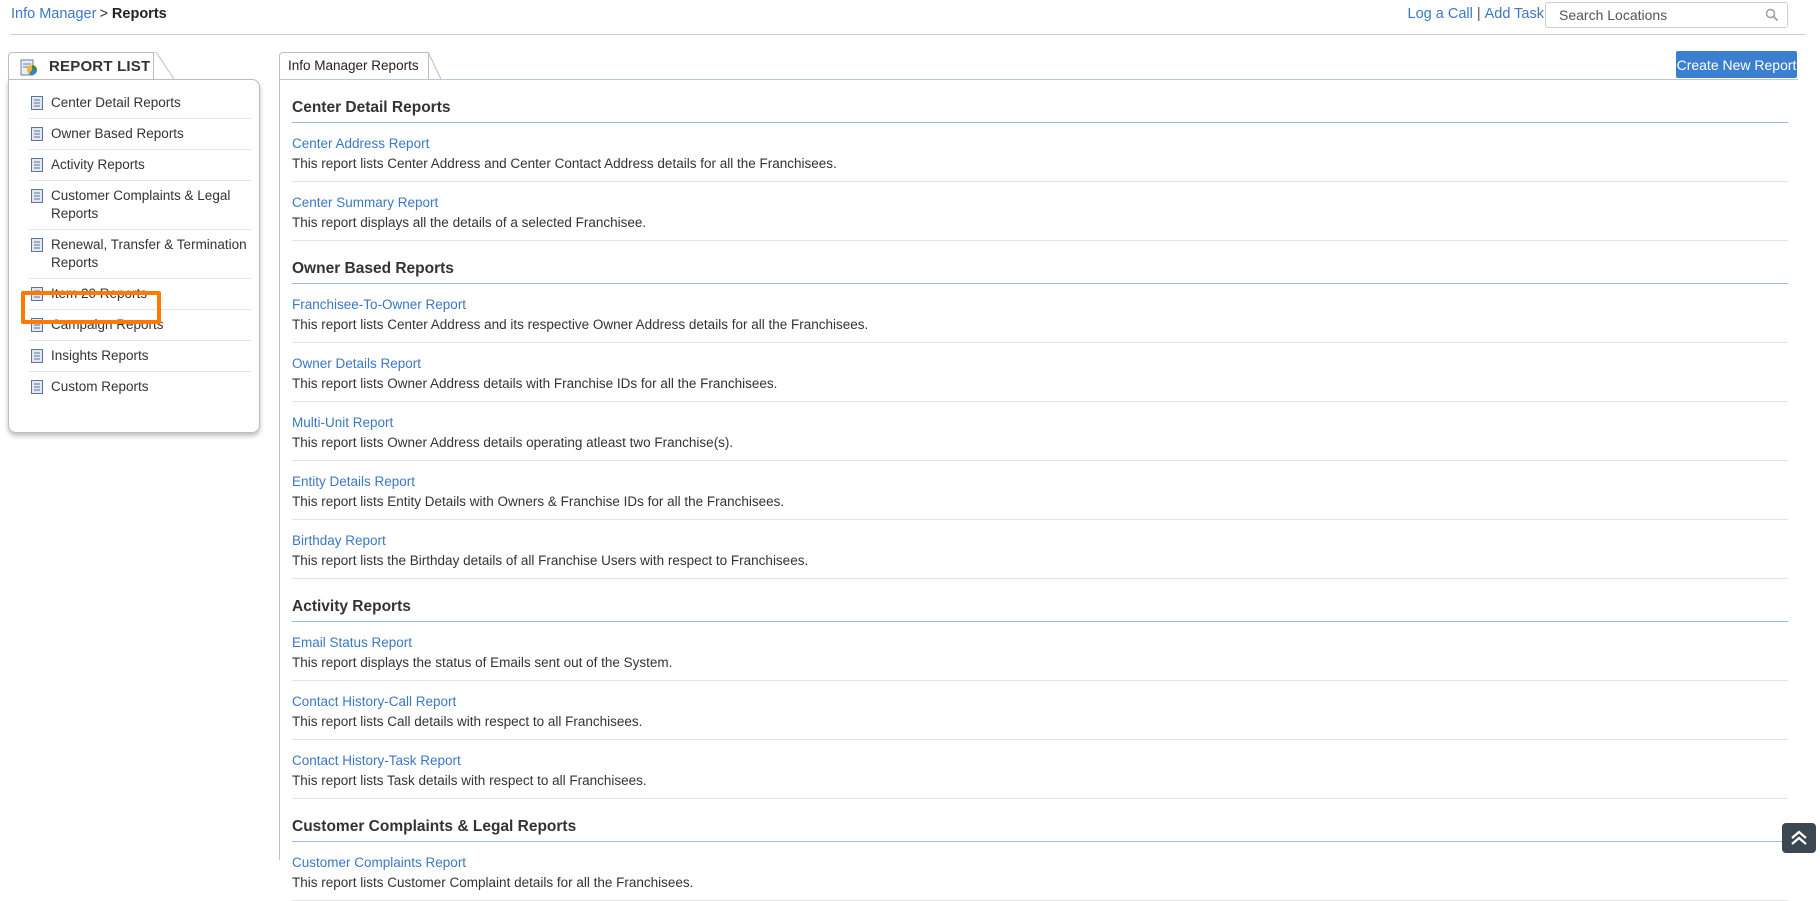  Describe the element at coordinates (356, 364) in the screenshot. I see `report-link: Owner Details Report` at that location.